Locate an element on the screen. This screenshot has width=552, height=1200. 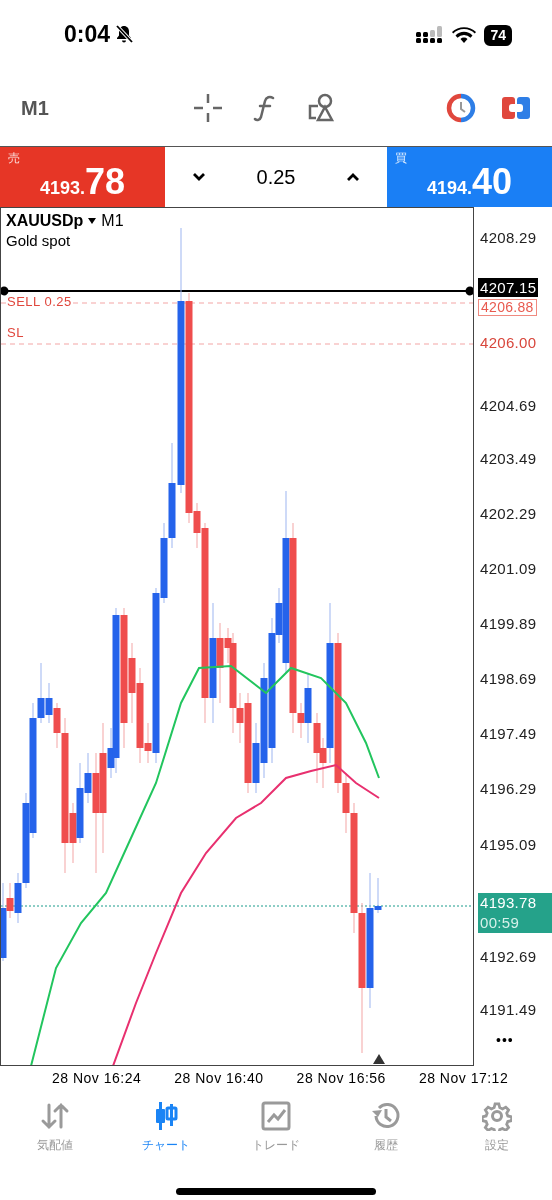
arrows-icon is located at coordinates (55, 1115).